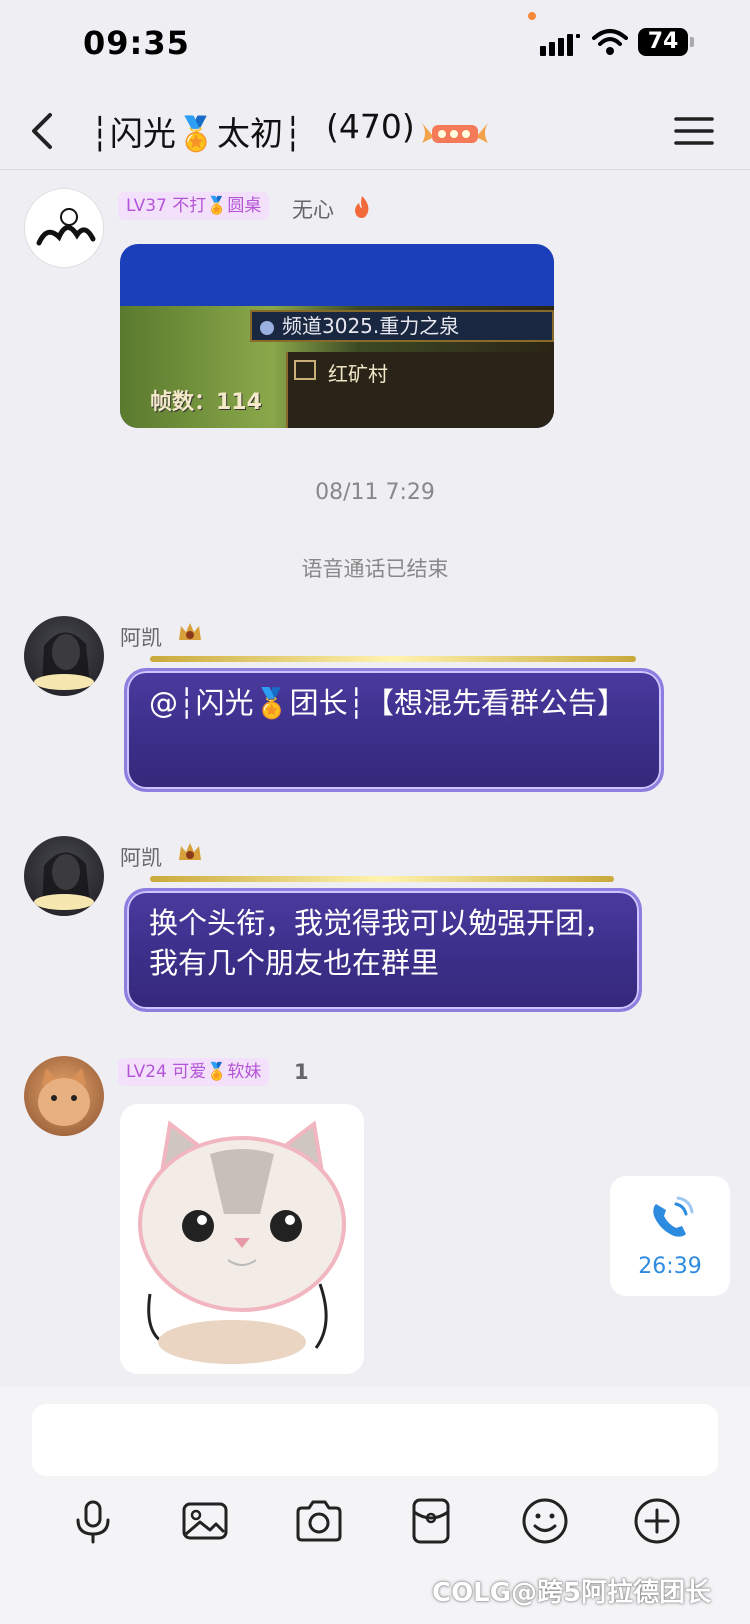 The width and height of the screenshot is (750, 1624). Describe the element at coordinates (673, 1216) in the screenshot. I see `phone-call-icon` at that location.